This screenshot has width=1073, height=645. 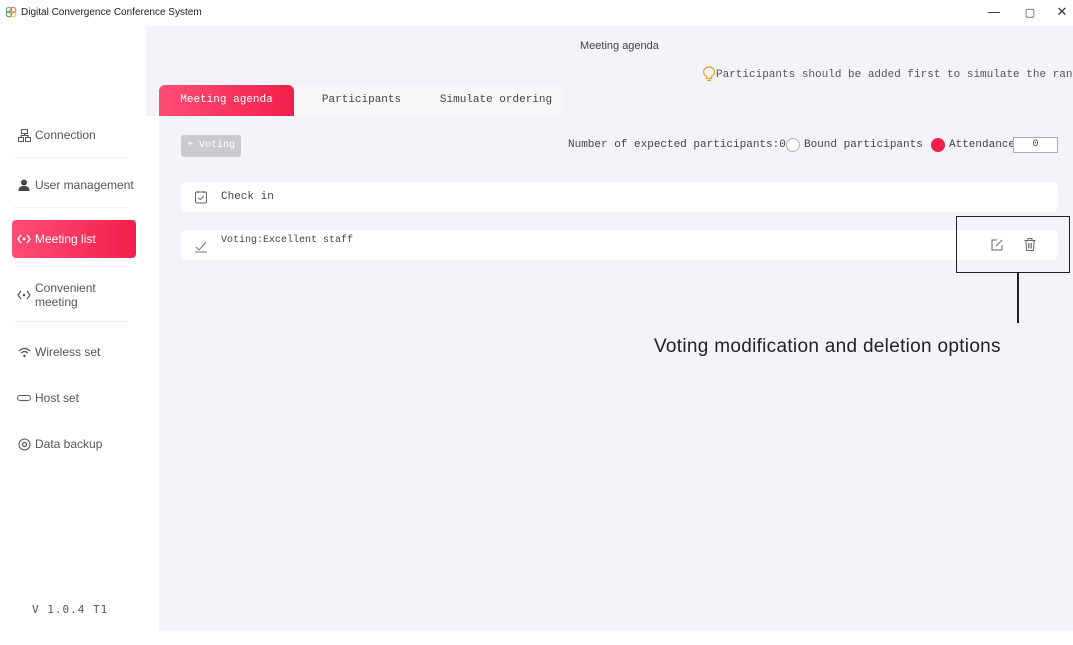 What do you see at coordinates (70, 609) in the screenshot?
I see `version-label: V 1.0.4 T1` at bounding box center [70, 609].